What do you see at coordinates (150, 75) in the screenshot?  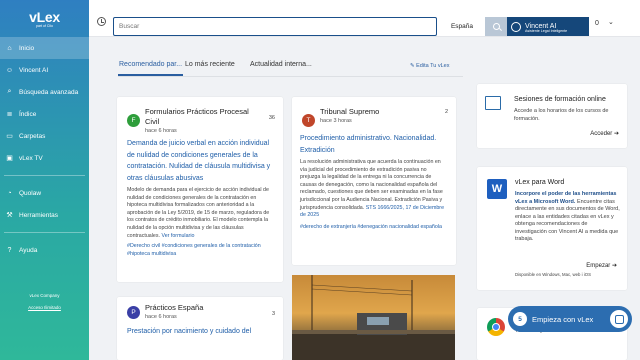 I see `active-tab-underline` at bounding box center [150, 75].